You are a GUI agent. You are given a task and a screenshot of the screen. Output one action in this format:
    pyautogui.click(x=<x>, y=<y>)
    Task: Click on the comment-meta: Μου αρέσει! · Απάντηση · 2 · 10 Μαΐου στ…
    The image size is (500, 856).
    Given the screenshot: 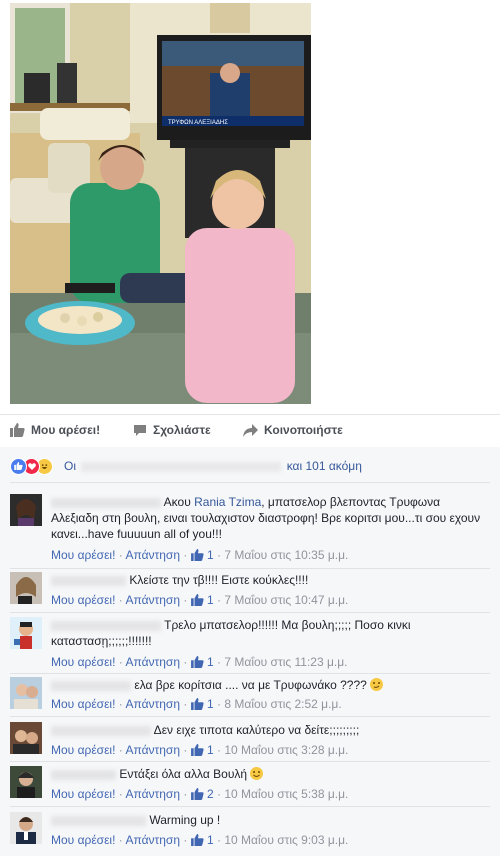 What is the action you would take?
    pyautogui.click(x=200, y=794)
    